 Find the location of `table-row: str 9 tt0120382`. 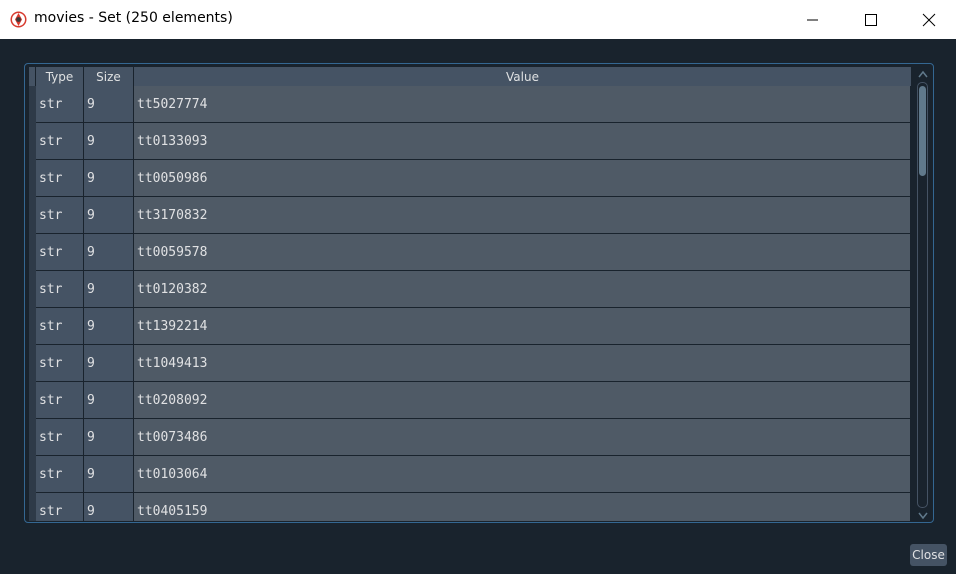

table-row: str 9 tt0120382 is located at coordinates (473, 289).